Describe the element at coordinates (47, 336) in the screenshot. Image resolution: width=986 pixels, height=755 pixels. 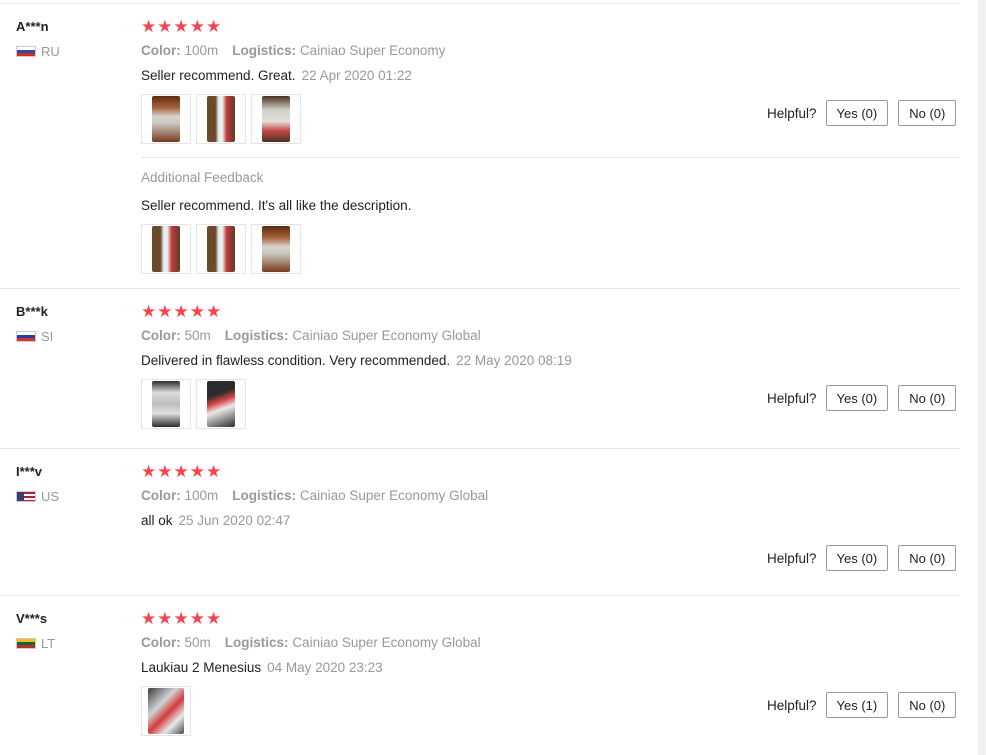
I see `country-code: SI` at that location.